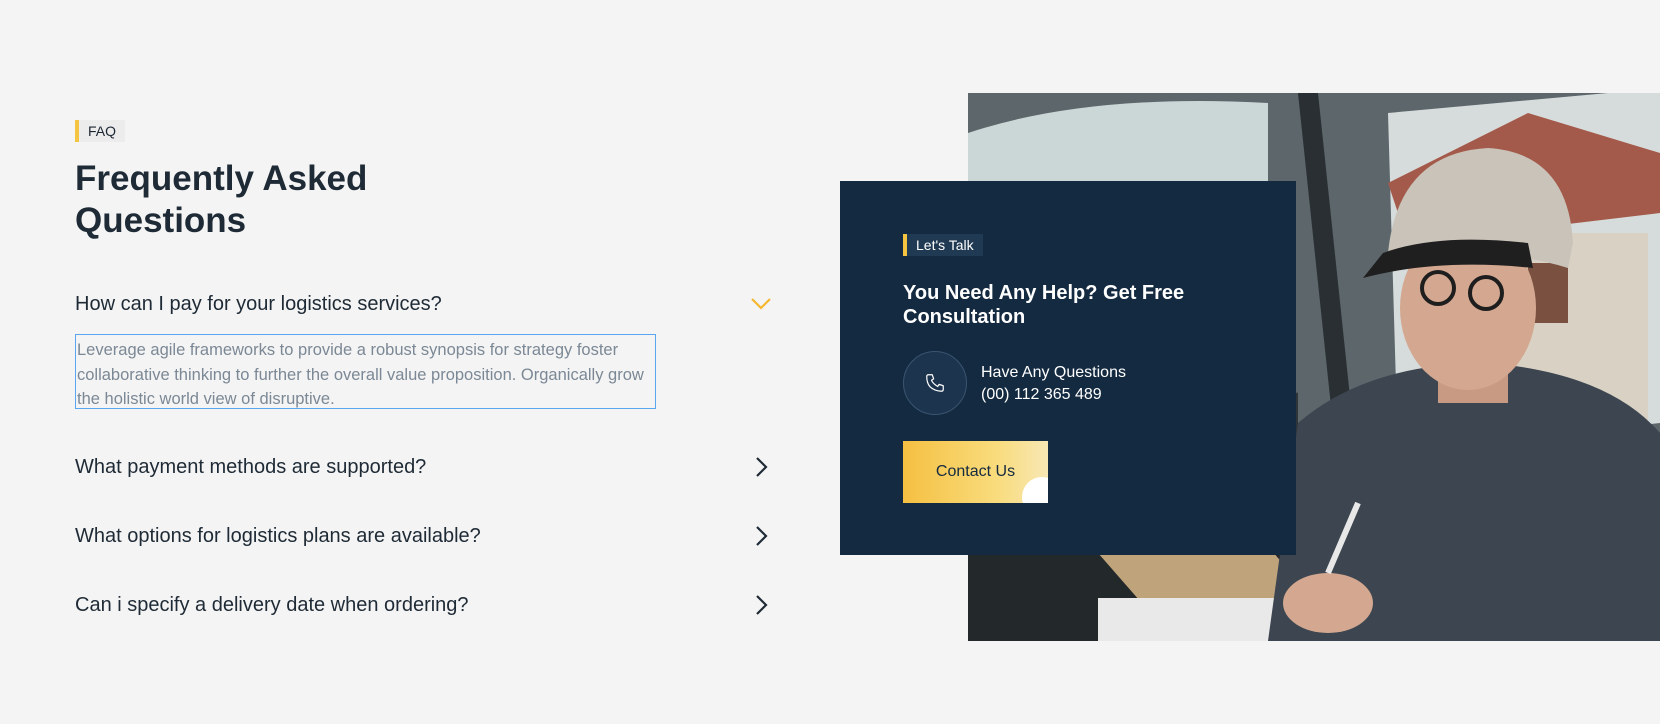  I want to click on contact-us-button-label: Contact Us, so click(975, 471).